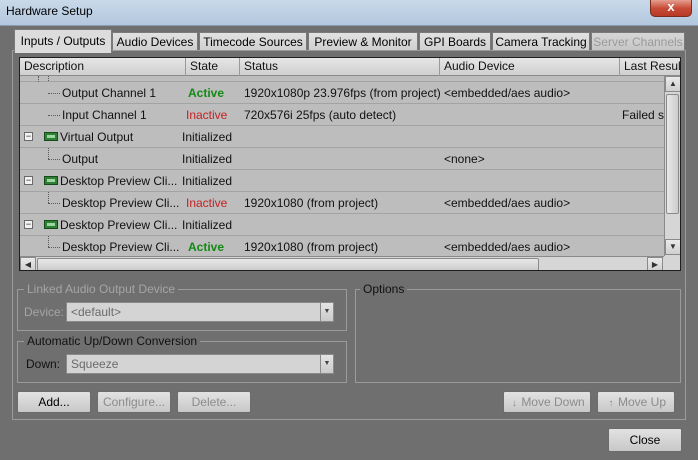  I want to click on down-combo: Squeeze ▼, so click(200, 364).